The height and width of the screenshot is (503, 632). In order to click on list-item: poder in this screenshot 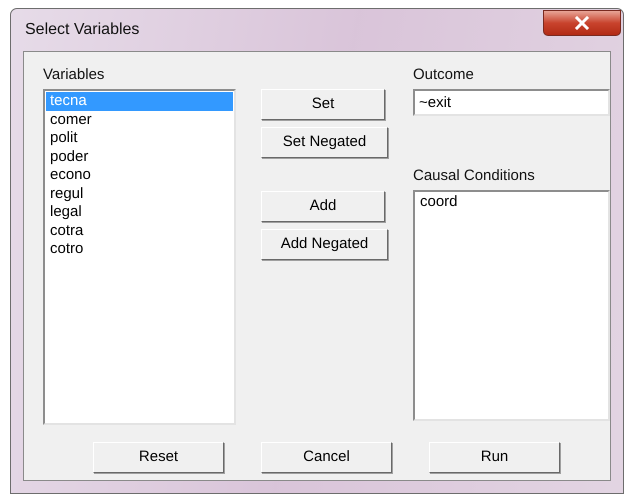, I will do `click(139, 157)`.